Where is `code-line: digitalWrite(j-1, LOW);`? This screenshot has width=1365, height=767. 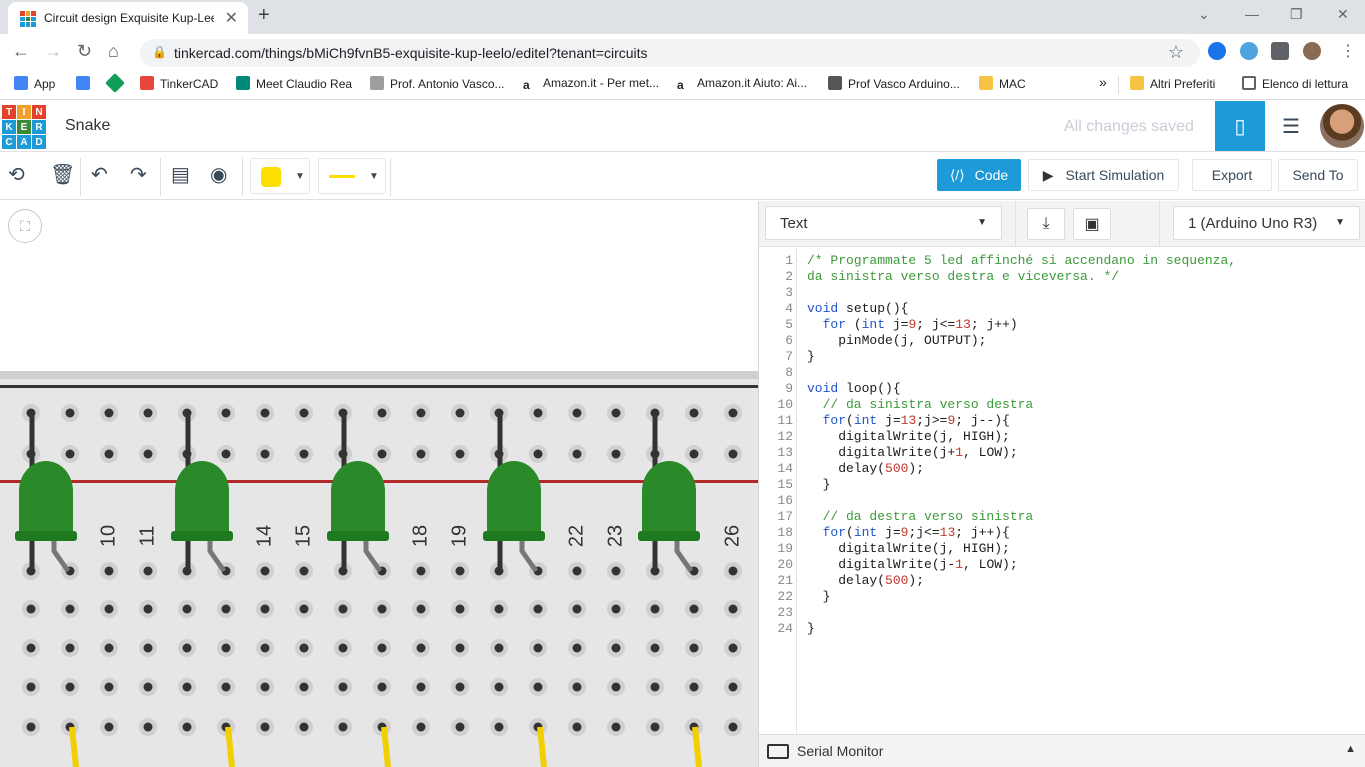
code-line: digitalWrite(j-1, LOW); is located at coordinates (912, 565).